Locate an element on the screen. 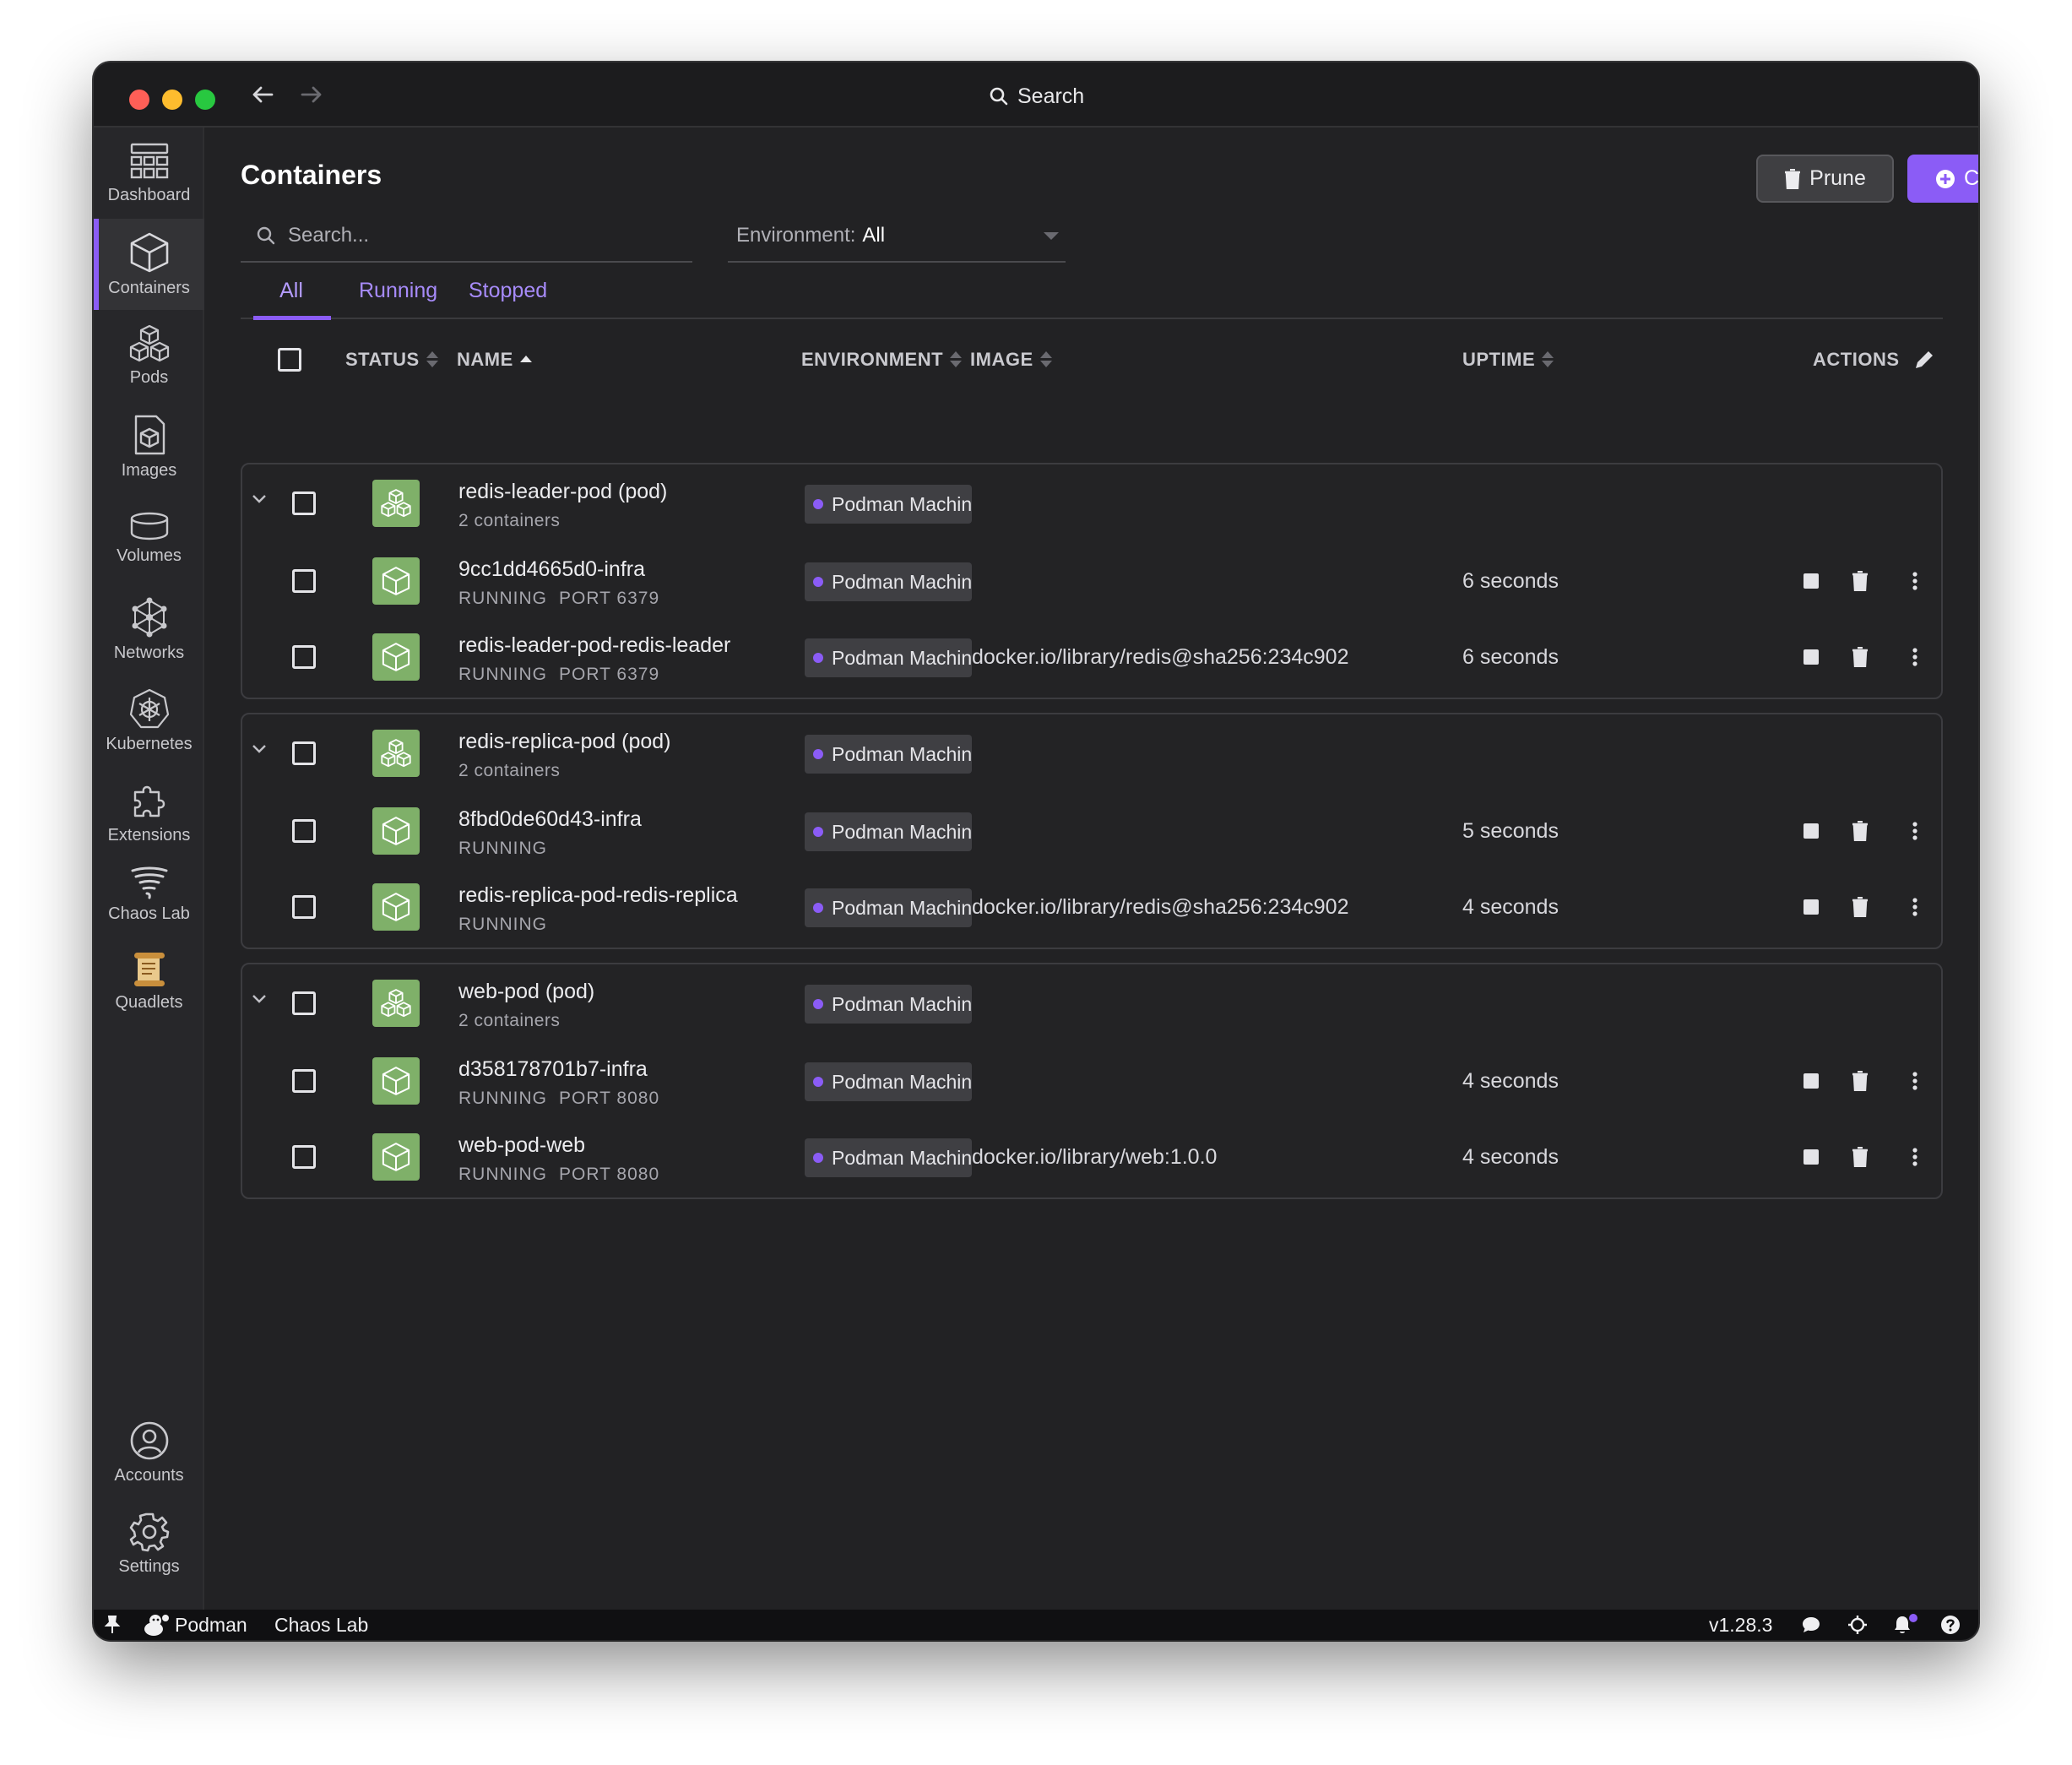 The image size is (2072, 1765). sidebar-item-containers: Containers is located at coordinates (149, 264).